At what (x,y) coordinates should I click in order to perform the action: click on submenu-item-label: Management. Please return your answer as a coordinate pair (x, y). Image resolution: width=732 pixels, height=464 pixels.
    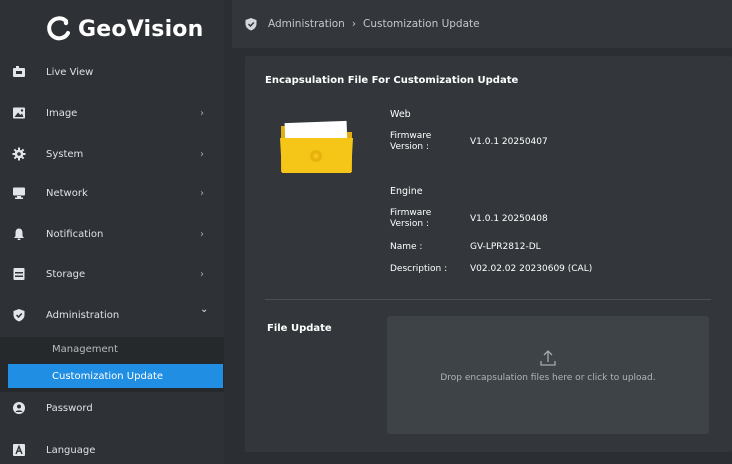
    Looking at the image, I should click on (85, 349).